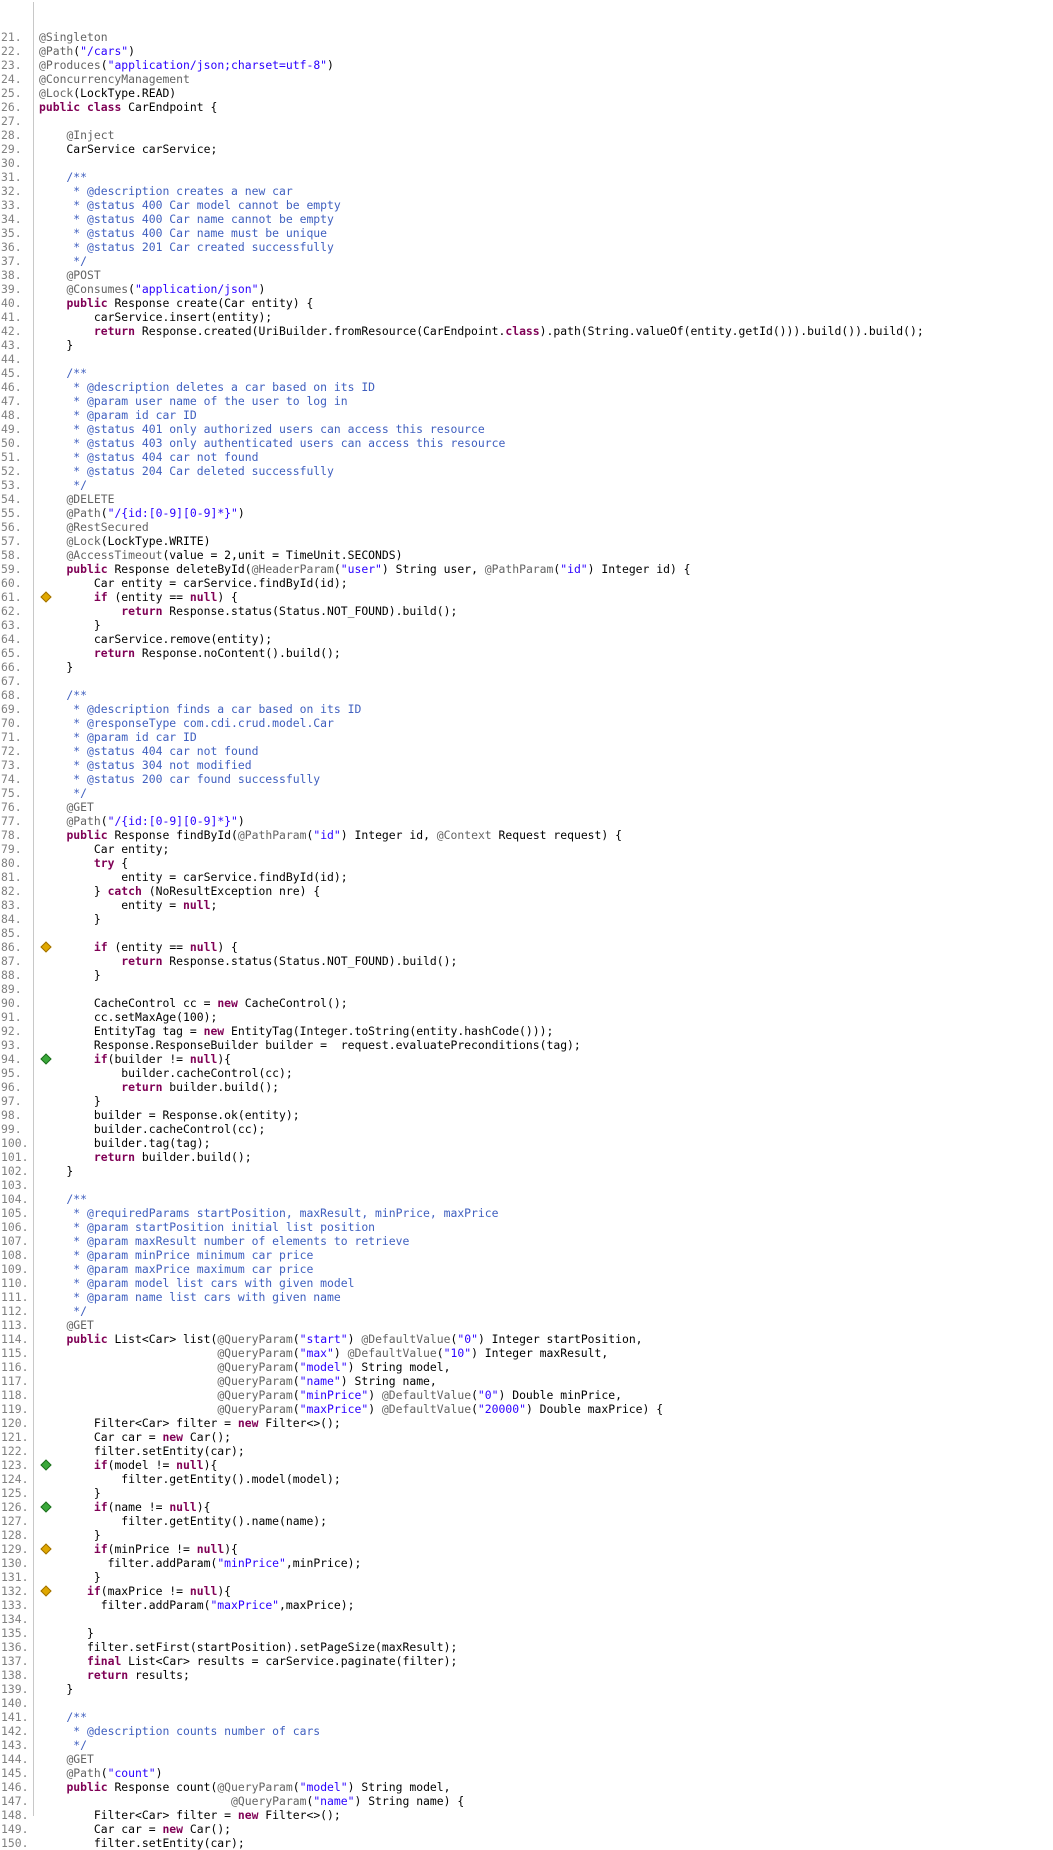 This screenshot has height=1850, width=1053. I want to click on code-line: 74. * @status 200 car found successfully, so click(526, 779).